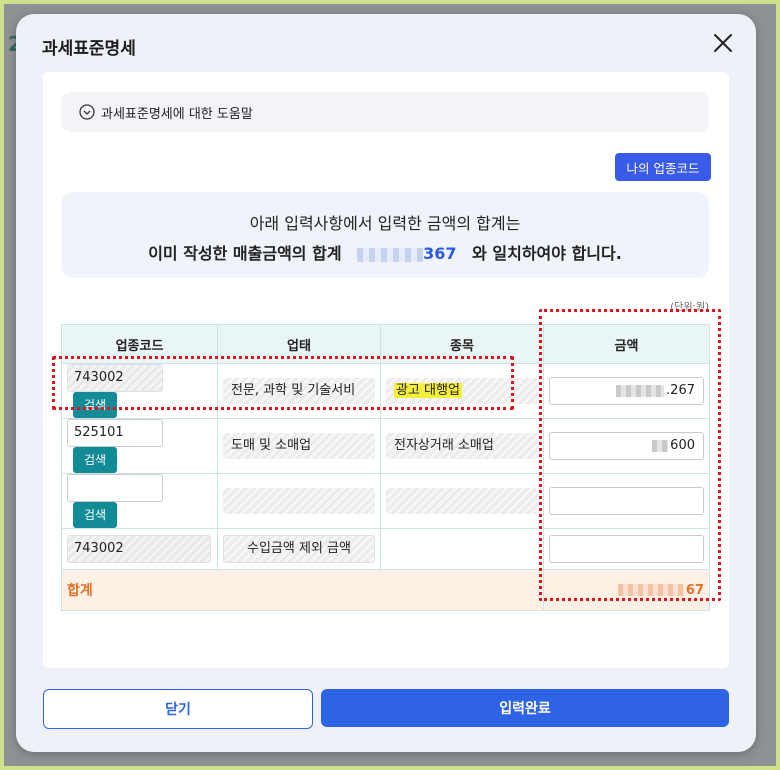 The height and width of the screenshot is (770, 780). What do you see at coordinates (115, 488) in the screenshot?
I see `industry-code-input` at bounding box center [115, 488].